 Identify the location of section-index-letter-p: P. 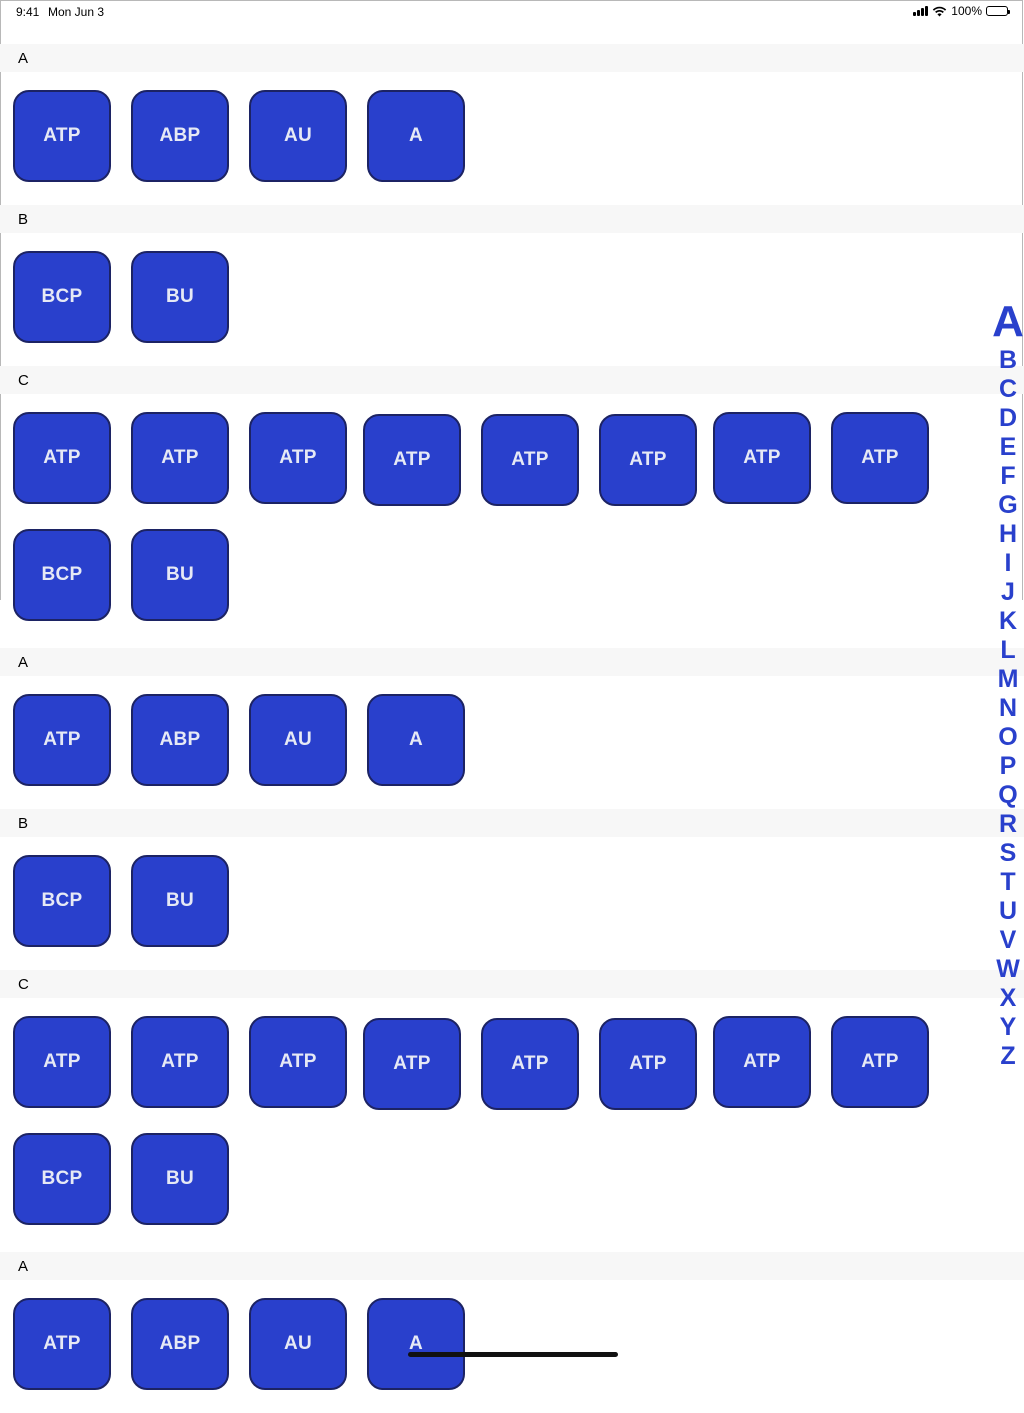
(1008, 766).